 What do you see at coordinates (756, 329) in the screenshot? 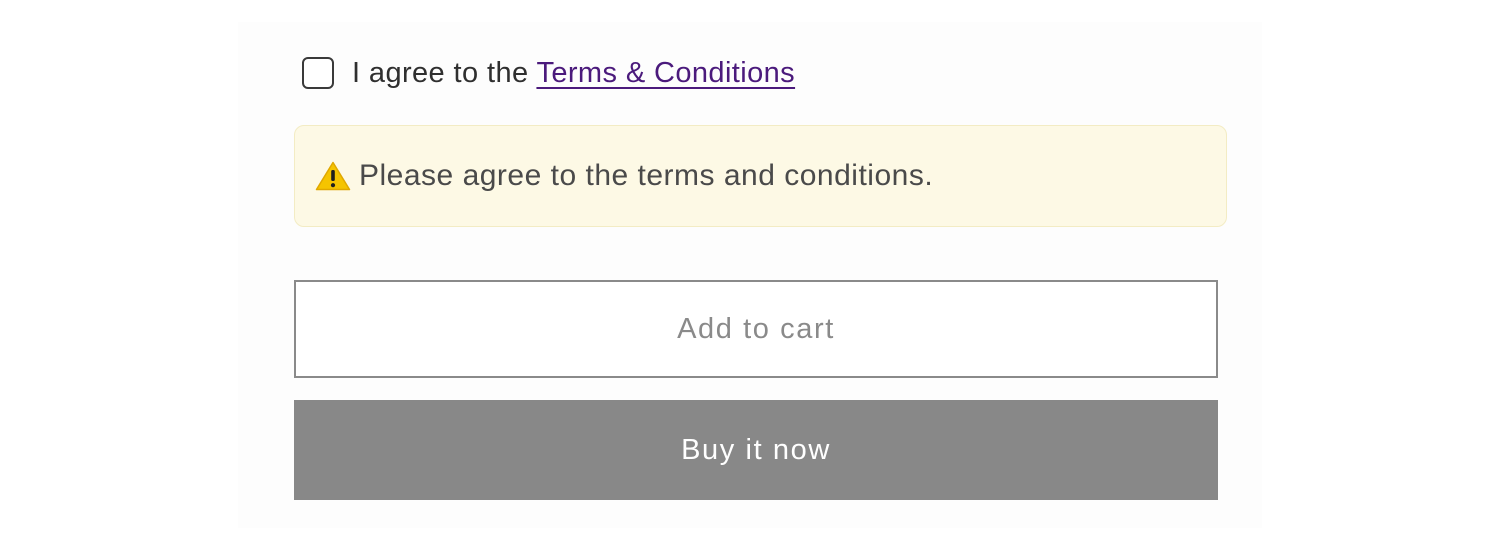
I see `add-to-cart-button: Add to cart` at bounding box center [756, 329].